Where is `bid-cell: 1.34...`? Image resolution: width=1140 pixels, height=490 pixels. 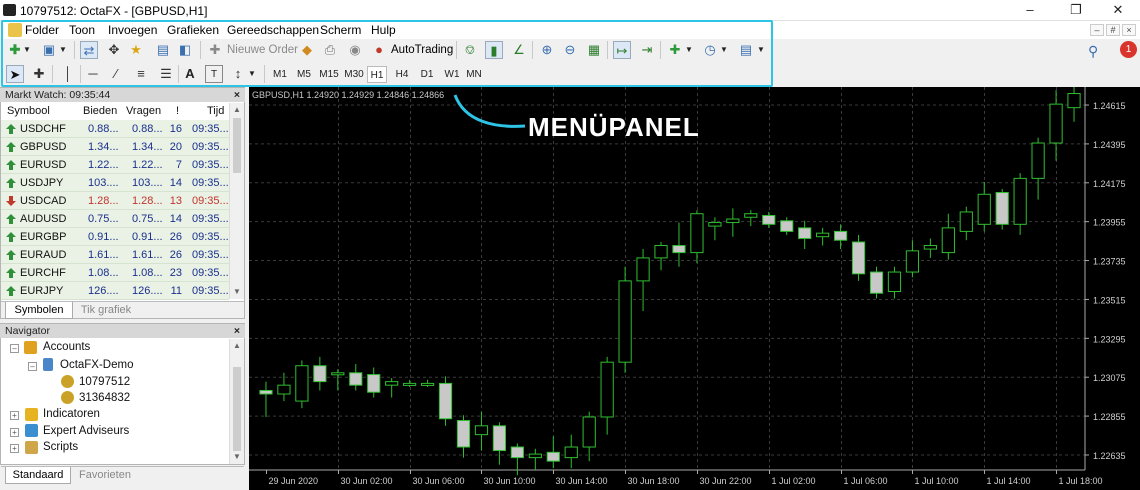
bid-cell: 1.34... is located at coordinates (103, 147).